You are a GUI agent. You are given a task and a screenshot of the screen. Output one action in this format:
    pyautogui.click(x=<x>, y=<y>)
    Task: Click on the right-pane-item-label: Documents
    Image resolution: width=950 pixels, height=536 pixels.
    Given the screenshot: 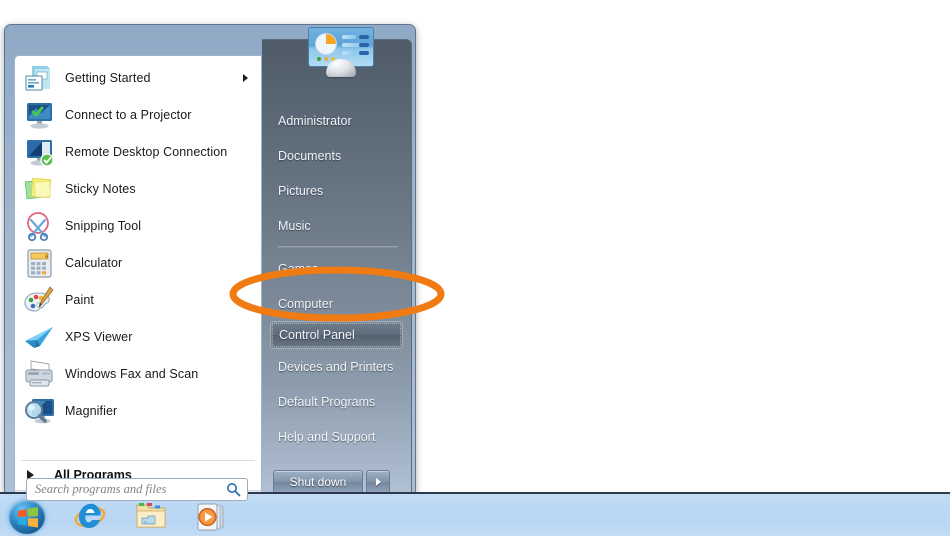 What is the action you would take?
    pyautogui.click(x=310, y=155)
    